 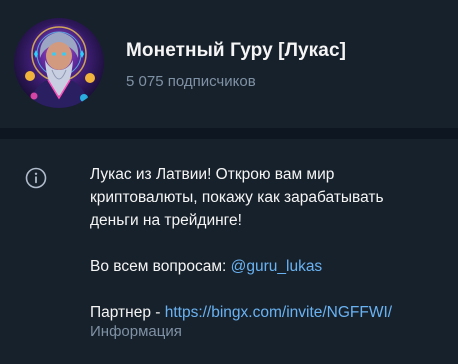 I want to click on partner-prefix: Партнер -, so click(x=127, y=312).